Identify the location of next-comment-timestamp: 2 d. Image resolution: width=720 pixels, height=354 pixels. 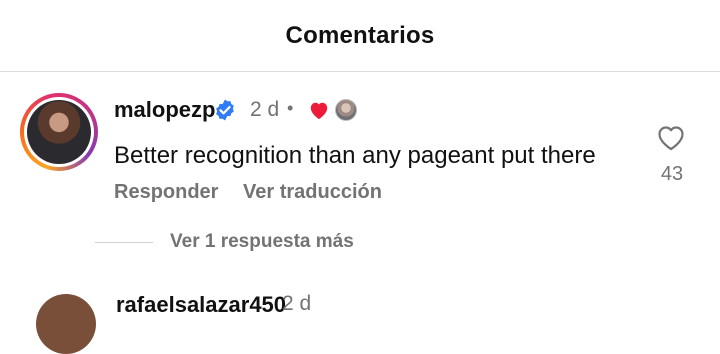
(297, 303).